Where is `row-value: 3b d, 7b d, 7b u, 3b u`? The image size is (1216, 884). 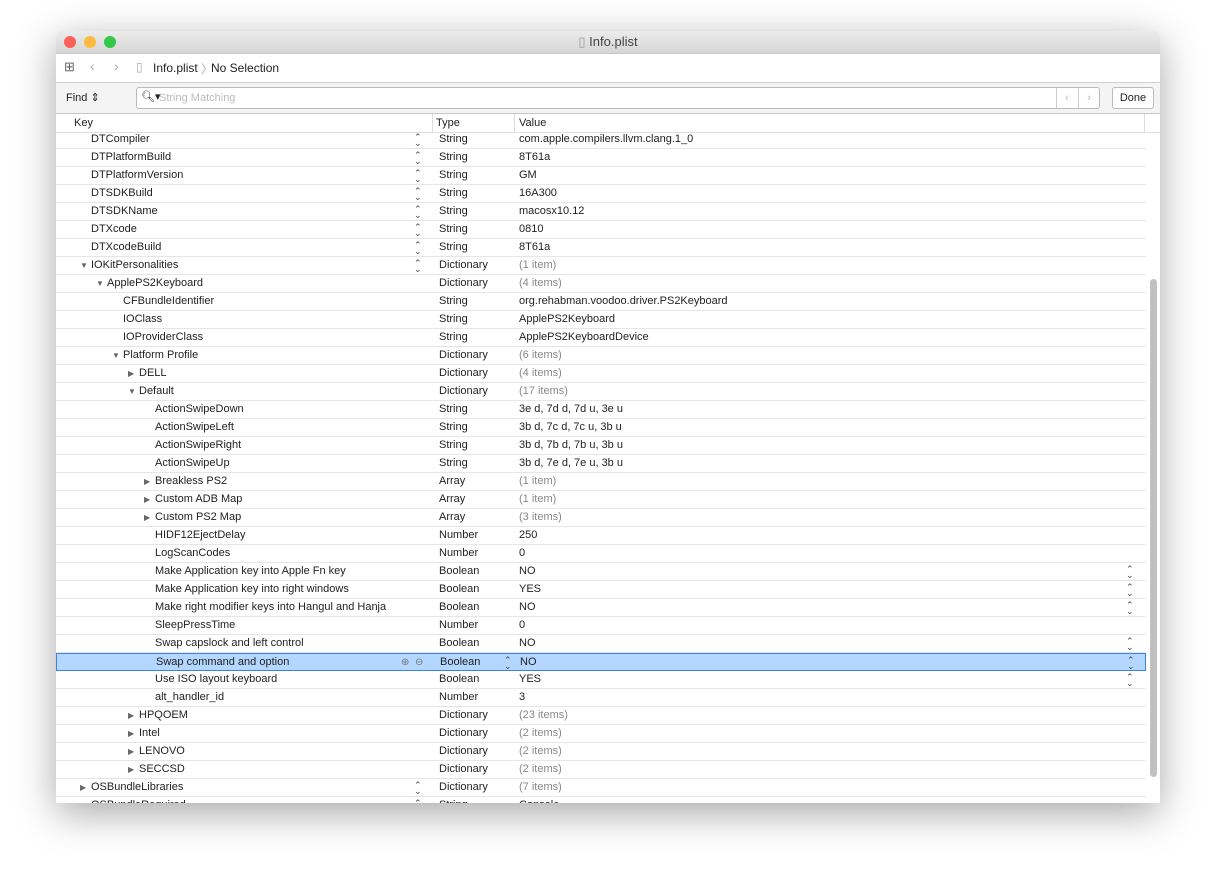 row-value: 3b d, 7b d, 7b u, 3b u is located at coordinates (571, 445).